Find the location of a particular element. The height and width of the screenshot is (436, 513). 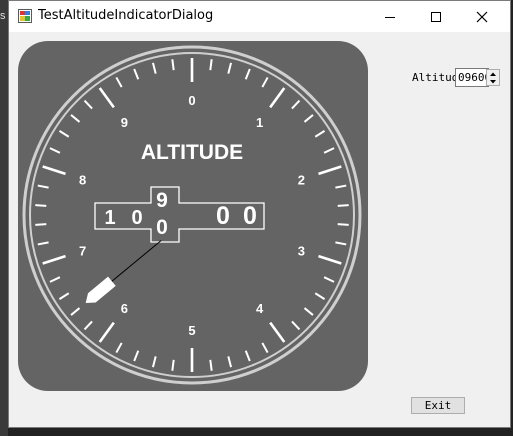

spin-down-icon is located at coordinates (493, 82).